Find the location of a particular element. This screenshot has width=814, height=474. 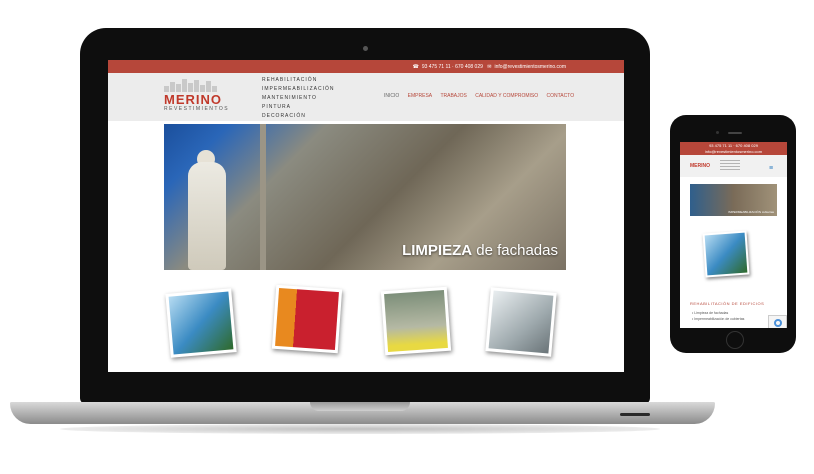

logo-tagline: REVESTIMIENTOS is located at coordinates (197, 109).